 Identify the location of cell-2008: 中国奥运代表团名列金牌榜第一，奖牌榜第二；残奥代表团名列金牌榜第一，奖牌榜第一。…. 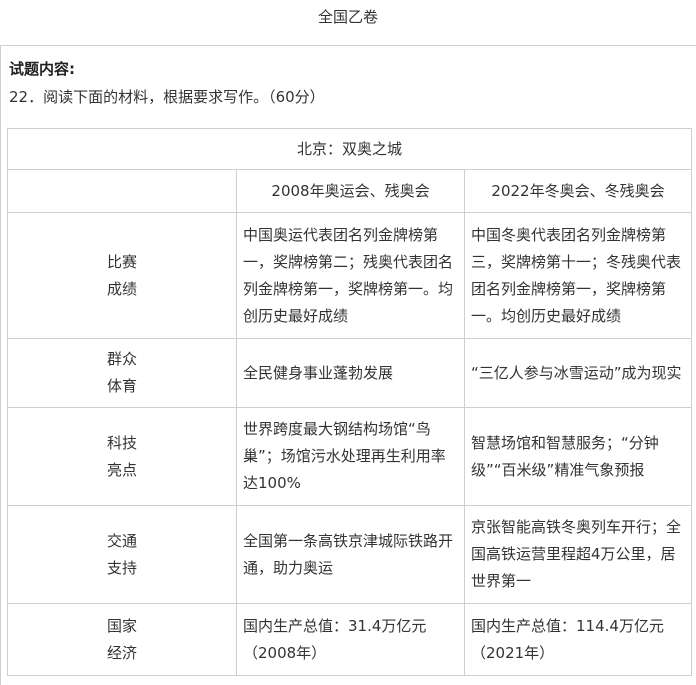
(350, 275).